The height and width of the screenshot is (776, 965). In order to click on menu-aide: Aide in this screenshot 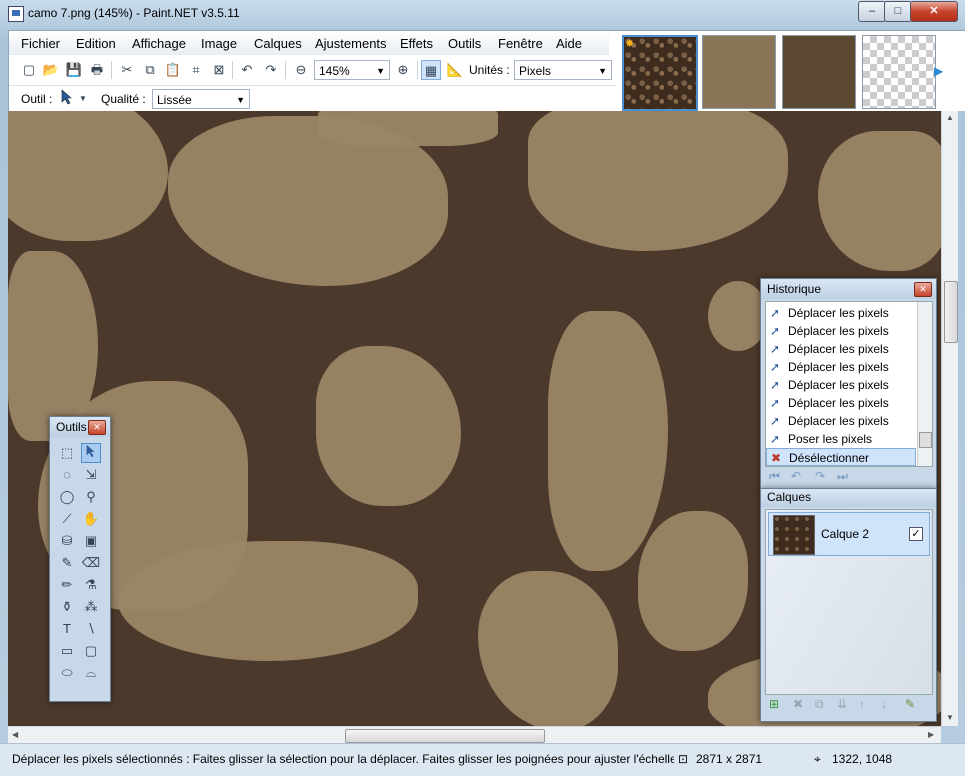, I will do `click(569, 43)`.